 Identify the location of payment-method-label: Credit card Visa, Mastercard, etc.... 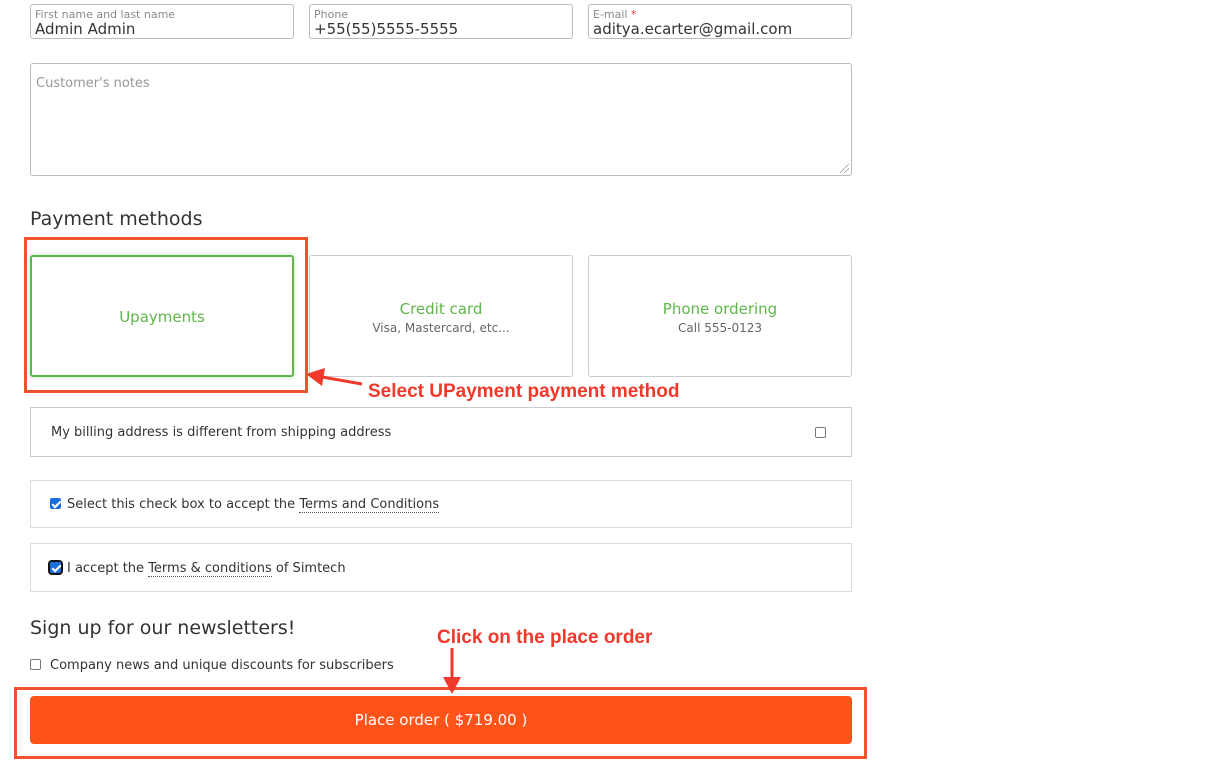
(441, 295).